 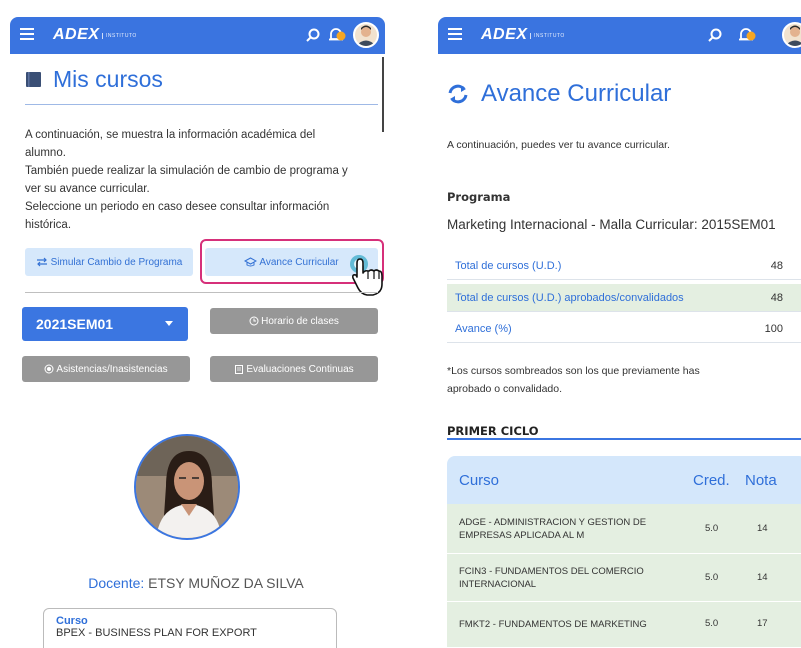 I want to click on schedule-button-label: Horario de clases, so click(x=300, y=321).